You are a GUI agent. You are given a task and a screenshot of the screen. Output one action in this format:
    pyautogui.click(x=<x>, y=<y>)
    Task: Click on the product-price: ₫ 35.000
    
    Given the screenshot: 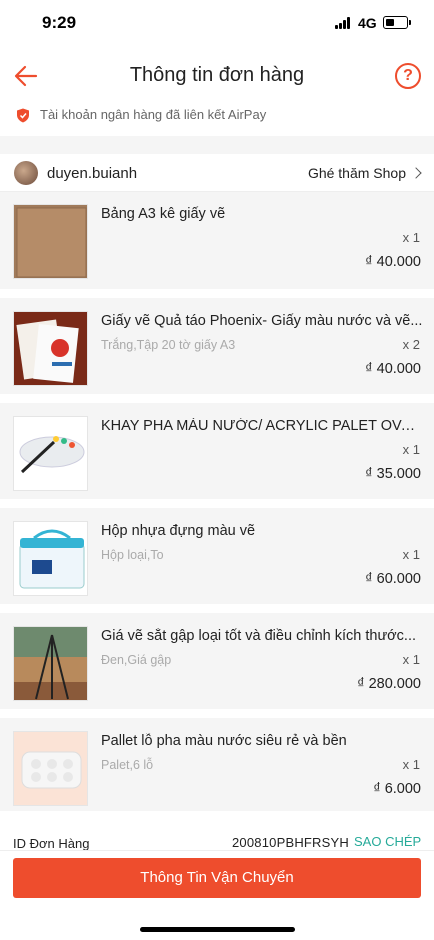 What is the action you would take?
    pyautogui.click(x=393, y=474)
    